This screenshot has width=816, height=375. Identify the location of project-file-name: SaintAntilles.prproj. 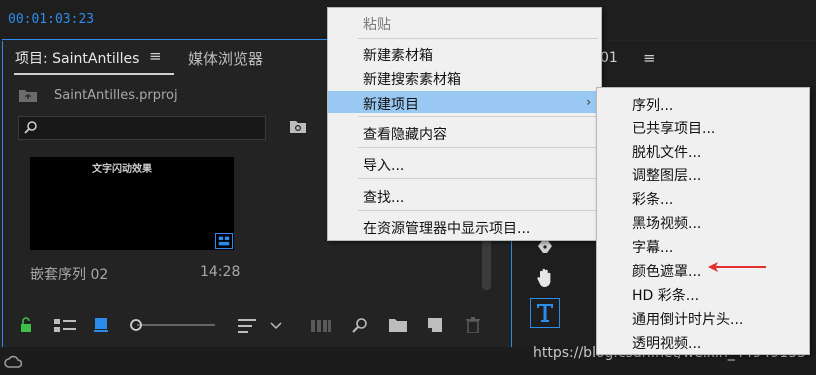
(116, 95).